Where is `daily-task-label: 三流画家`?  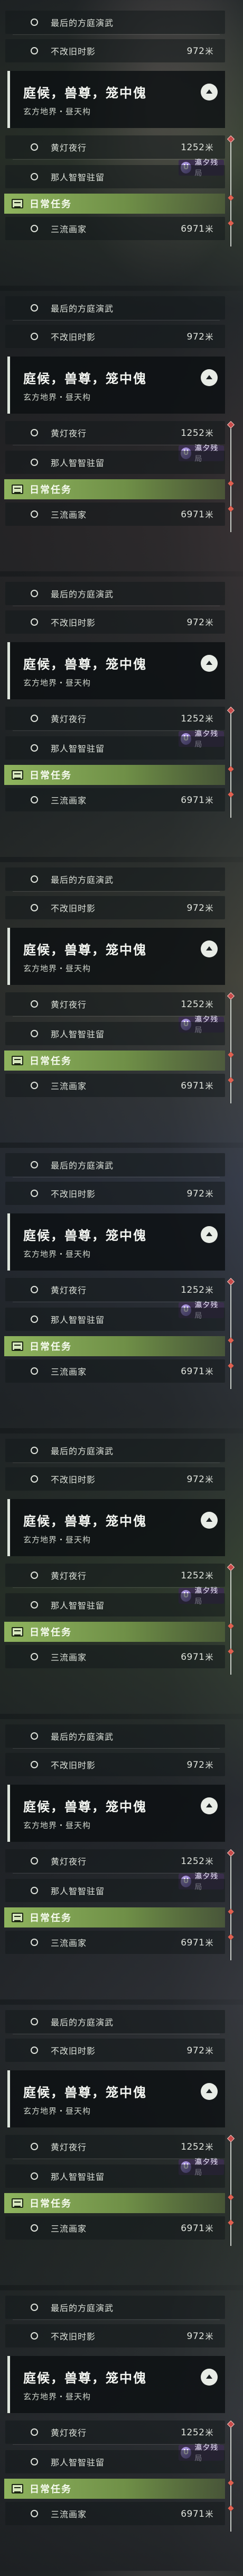 daily-task-label: 三流画家 is located at coordinates (69, 1086).